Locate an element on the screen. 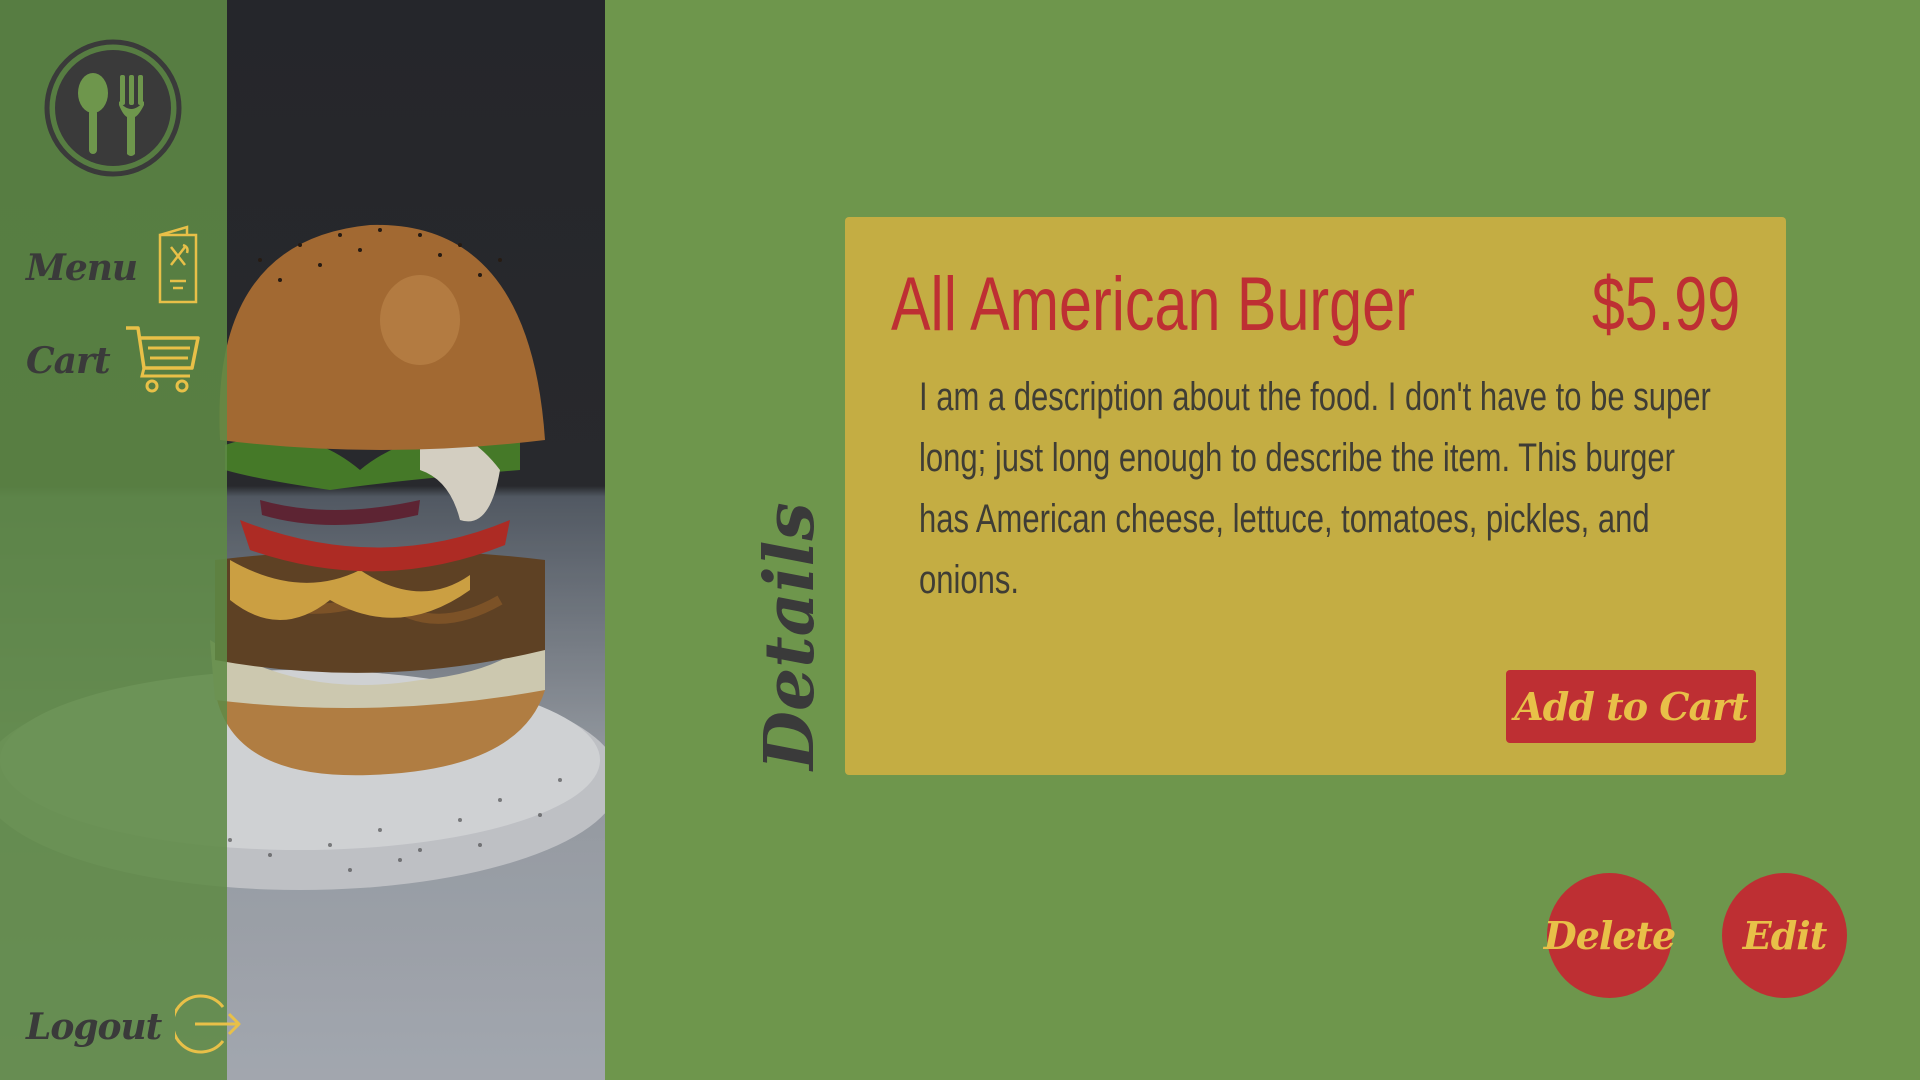 Image resolution: width=1920 pixels, height=1080 pixels. sidebar: Menu Cart Logout is located at coordinates (120, 540).